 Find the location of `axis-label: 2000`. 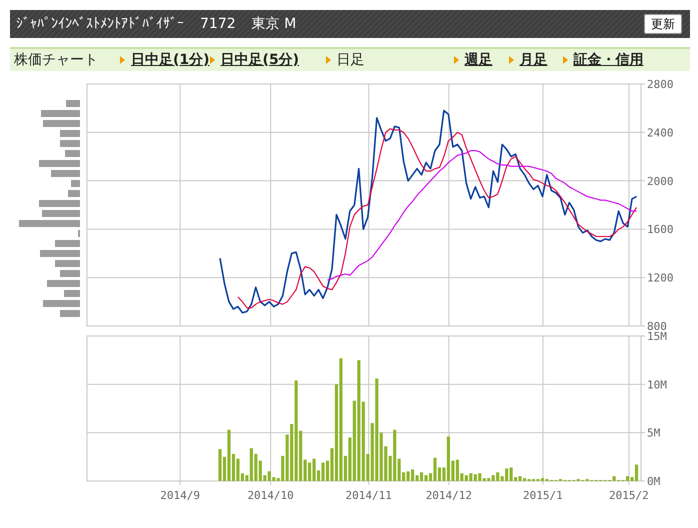

axis-label: 2000 is located at coordinates (660, 181).